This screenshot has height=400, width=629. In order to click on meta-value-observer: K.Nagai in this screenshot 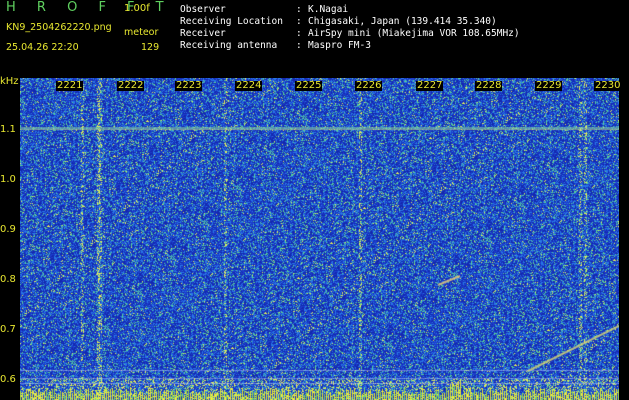, I will do `click(328, 9)`.